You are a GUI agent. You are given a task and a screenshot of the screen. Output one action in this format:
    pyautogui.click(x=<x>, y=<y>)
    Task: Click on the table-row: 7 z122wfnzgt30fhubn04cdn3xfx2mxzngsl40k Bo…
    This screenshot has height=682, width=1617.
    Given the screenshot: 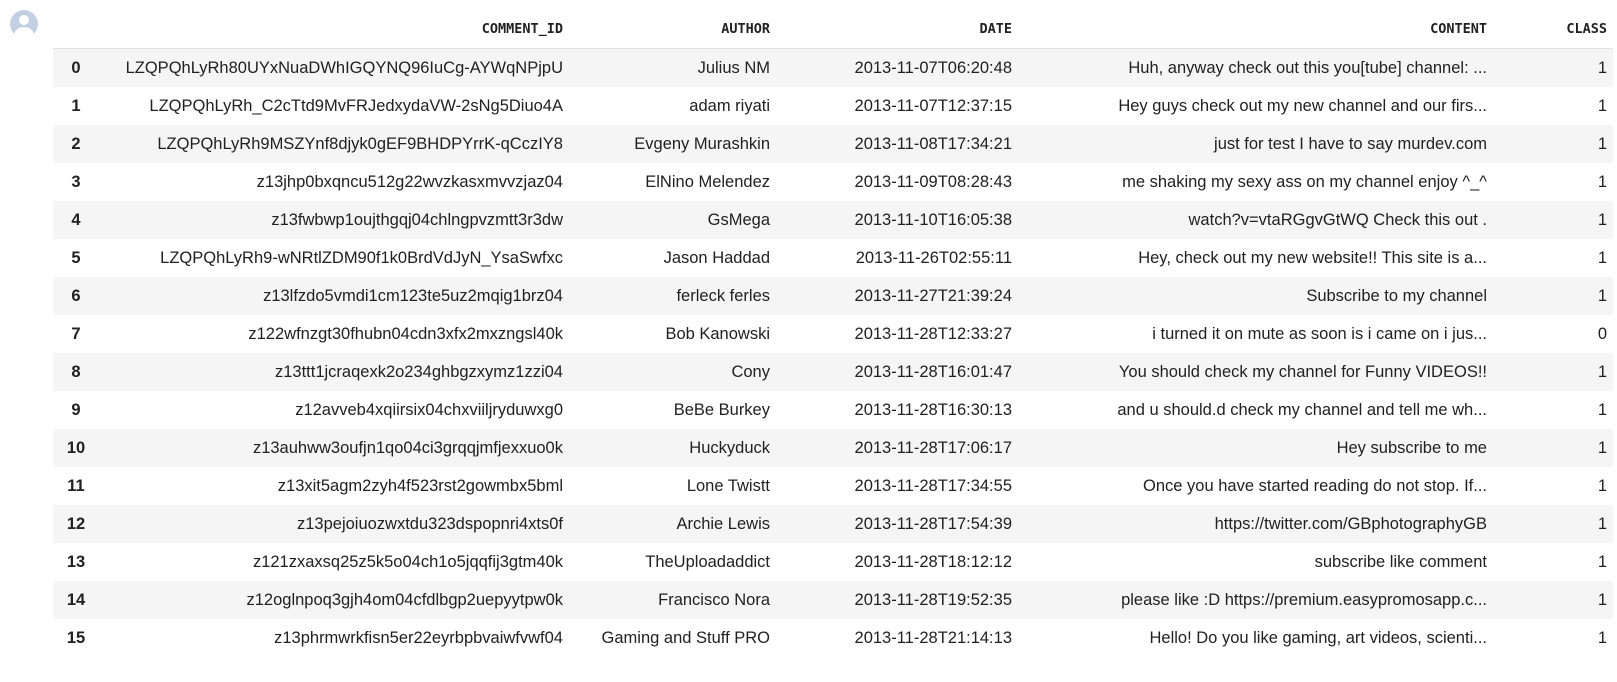 What is the action you would take?
    pyautogui.click(x=833, y=334)
    